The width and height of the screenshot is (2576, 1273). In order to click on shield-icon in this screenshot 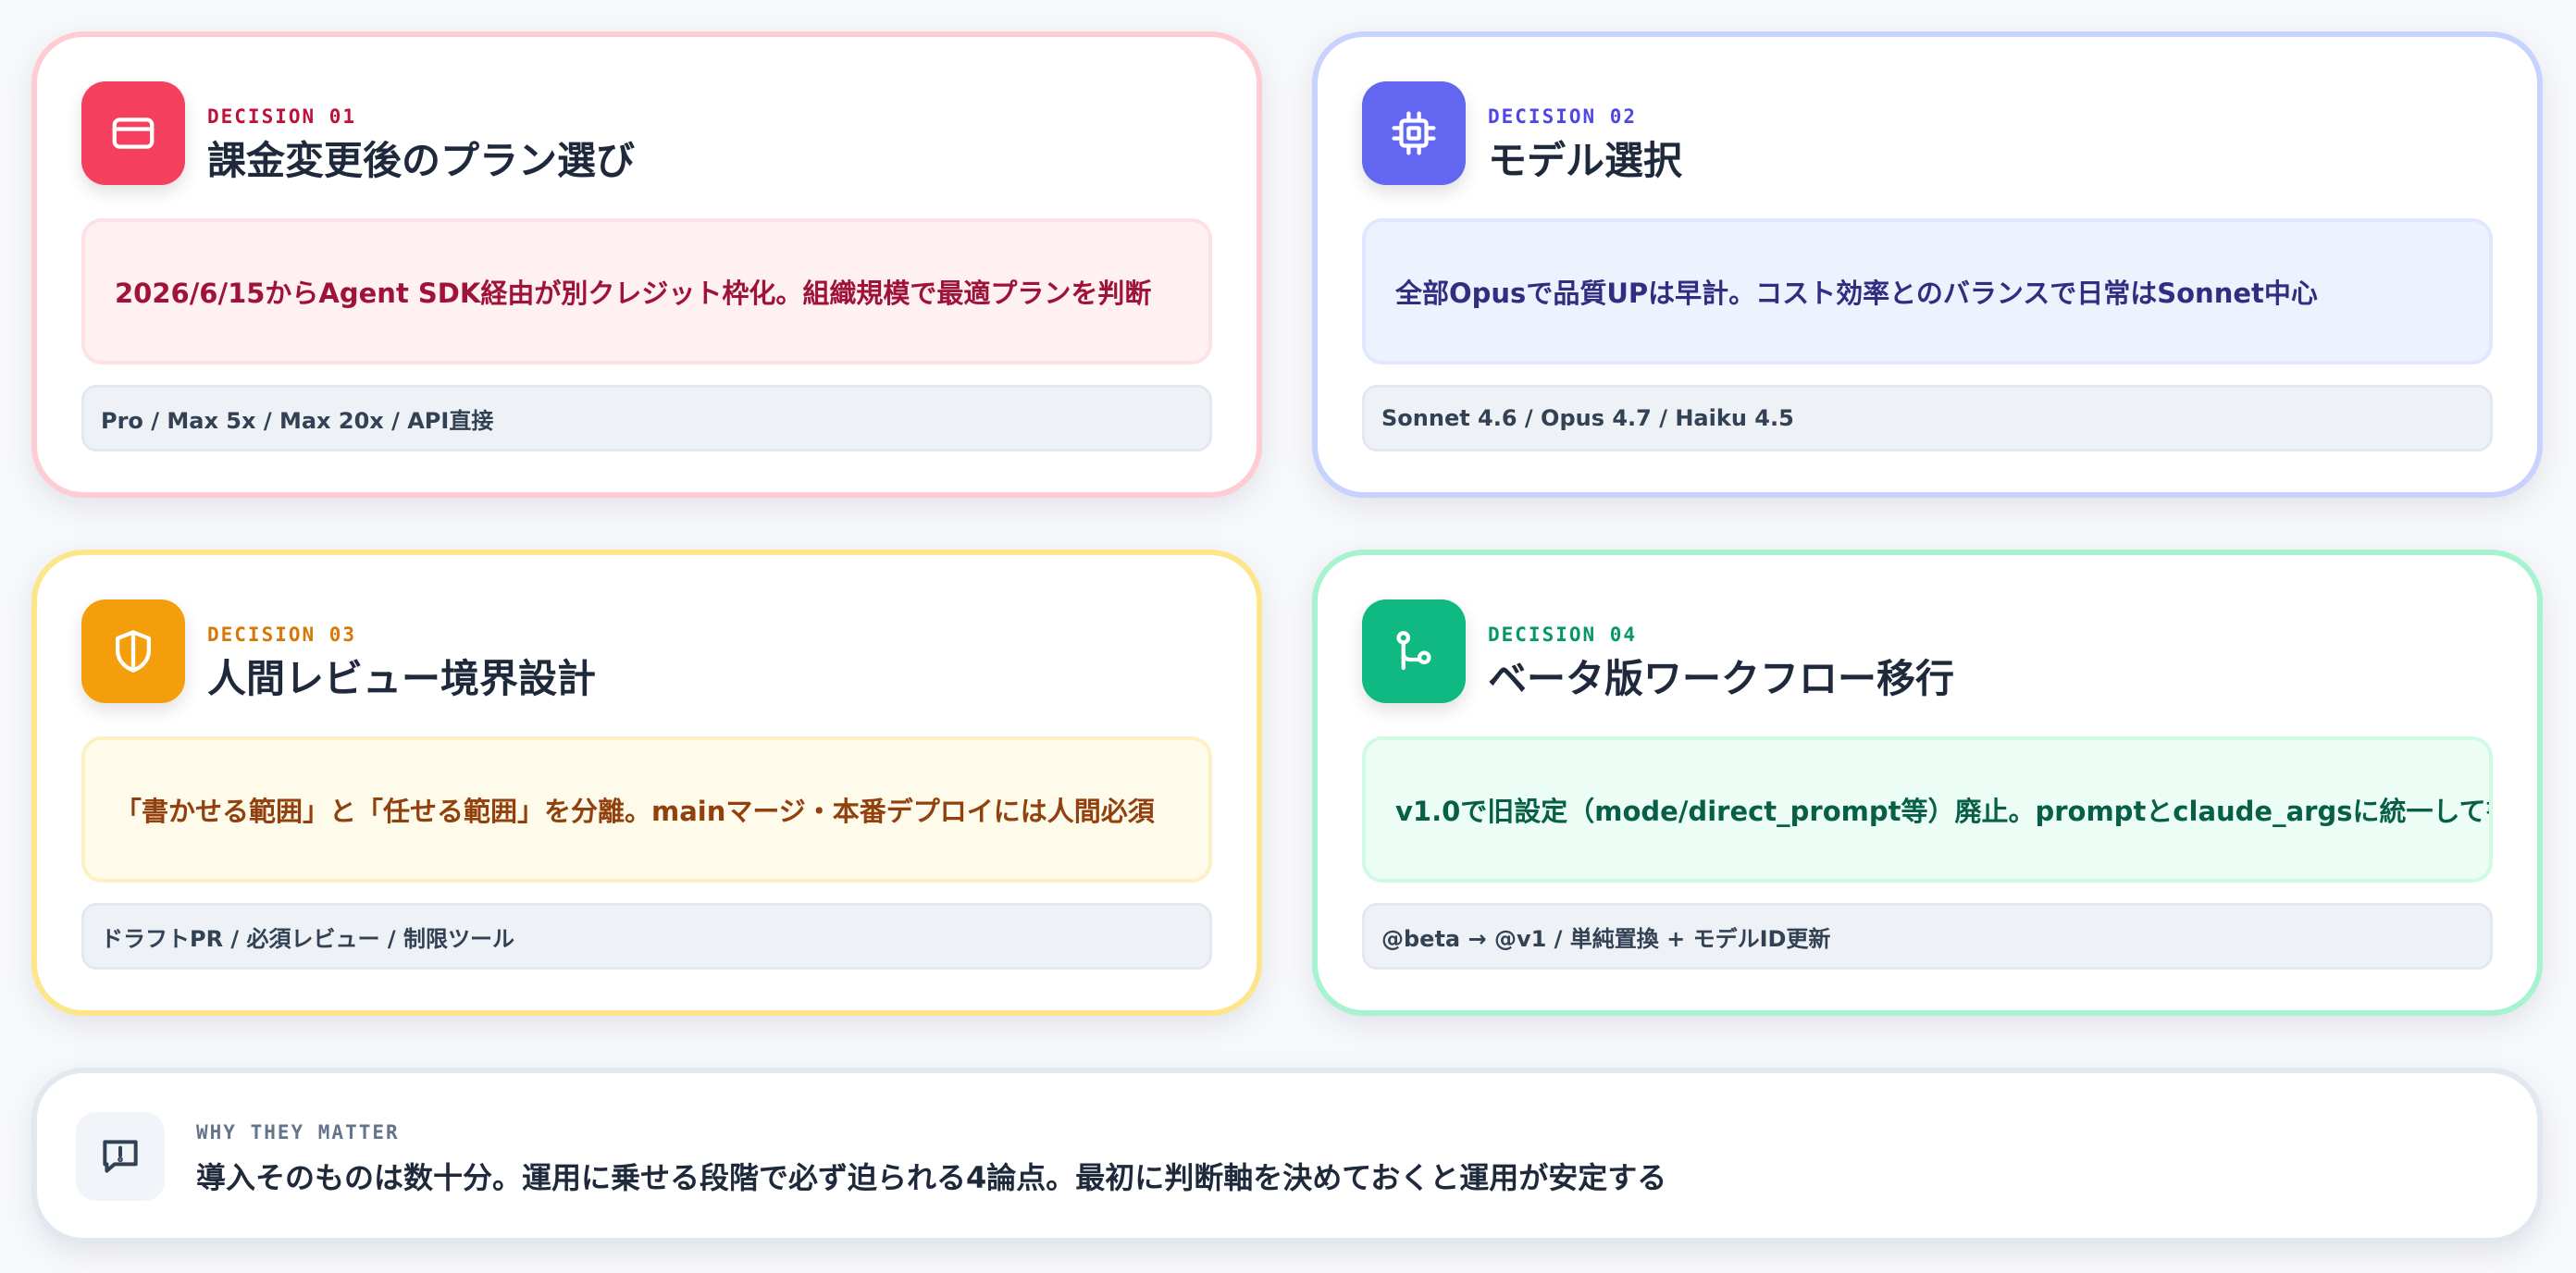, I will do `click(133, 651)`.